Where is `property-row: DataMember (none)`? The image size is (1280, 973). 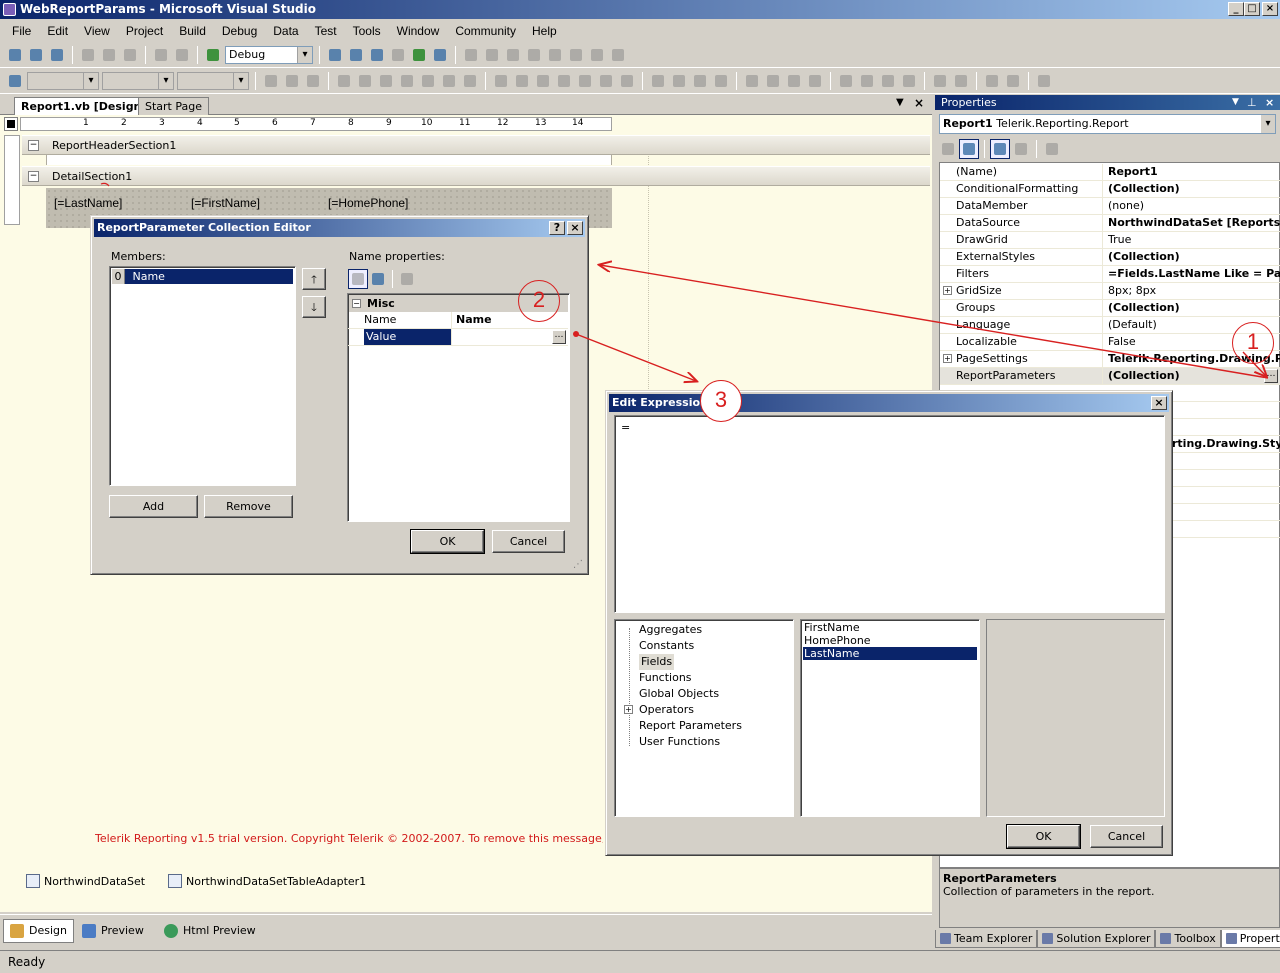 property-row: DataMember (none) is located at coordinates (1110, 206).